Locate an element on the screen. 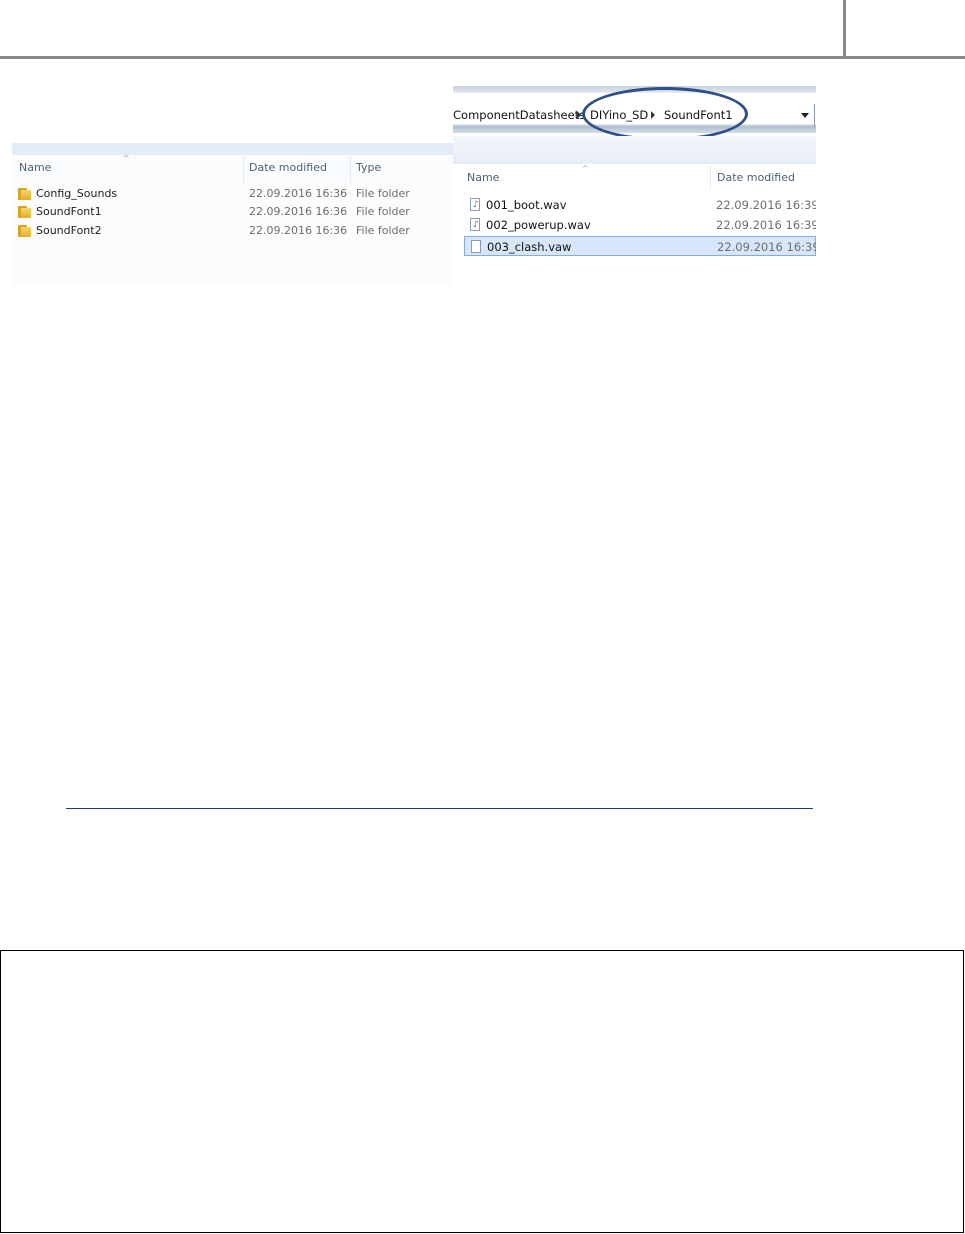 Image resolution: width=965 pixels, height=1234 pixels. section-rule is located at coordinates (439, 808).